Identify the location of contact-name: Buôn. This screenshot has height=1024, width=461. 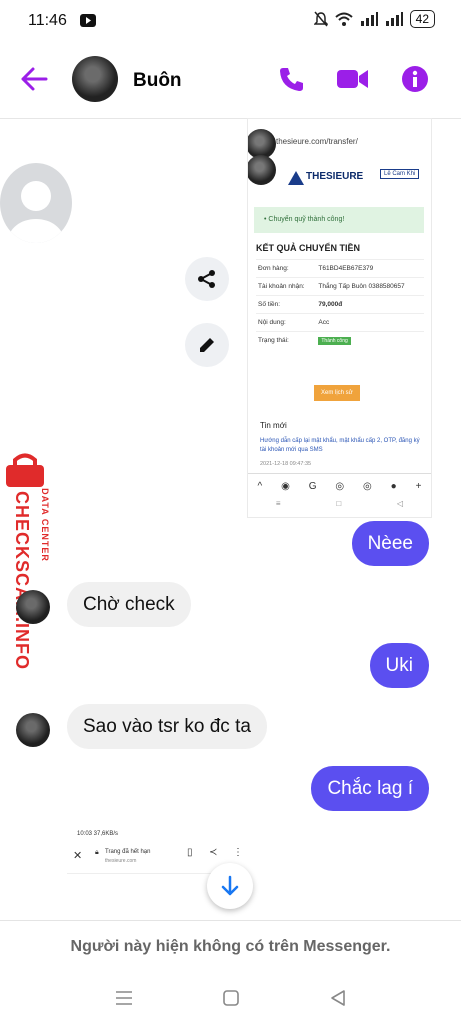
(157, 81).